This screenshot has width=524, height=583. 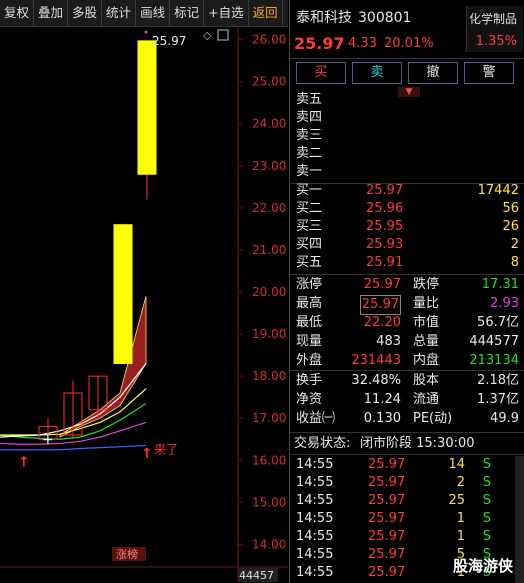 I want to click on stat-value: 49.9, so click(x=504, y=418).